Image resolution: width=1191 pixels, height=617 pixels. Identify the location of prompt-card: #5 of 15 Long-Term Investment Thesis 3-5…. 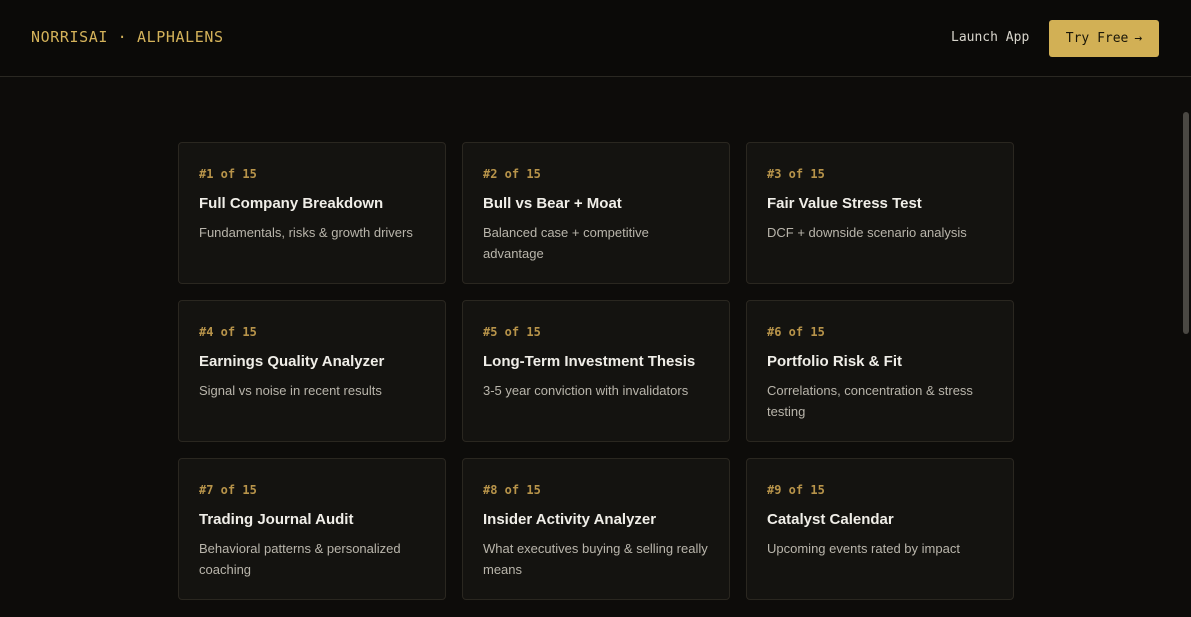
(596, 371).